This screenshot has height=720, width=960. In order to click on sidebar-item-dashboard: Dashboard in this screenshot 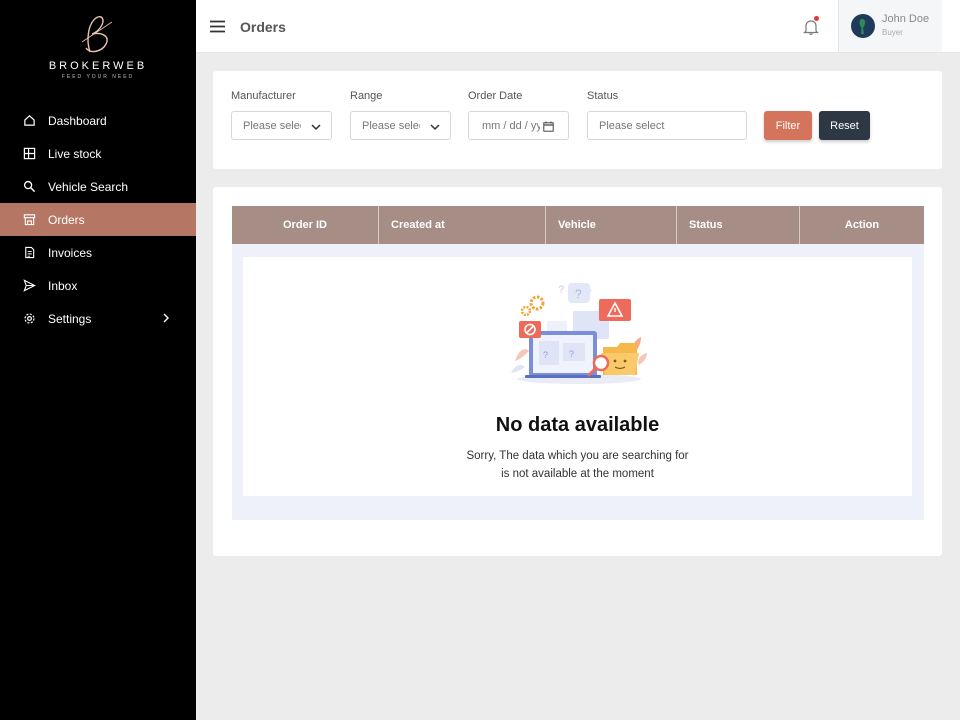, I will do `click(98, 120)`.